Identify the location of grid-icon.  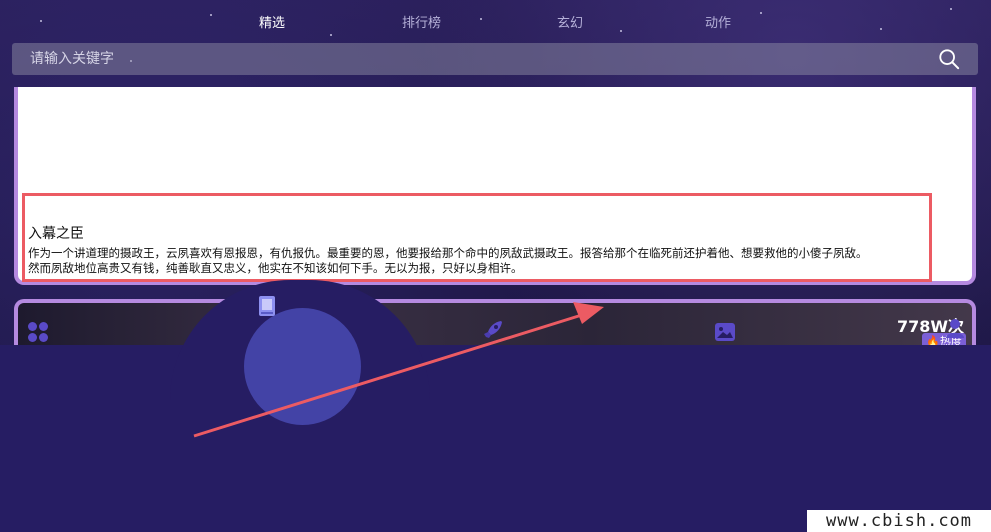
(38, 332).